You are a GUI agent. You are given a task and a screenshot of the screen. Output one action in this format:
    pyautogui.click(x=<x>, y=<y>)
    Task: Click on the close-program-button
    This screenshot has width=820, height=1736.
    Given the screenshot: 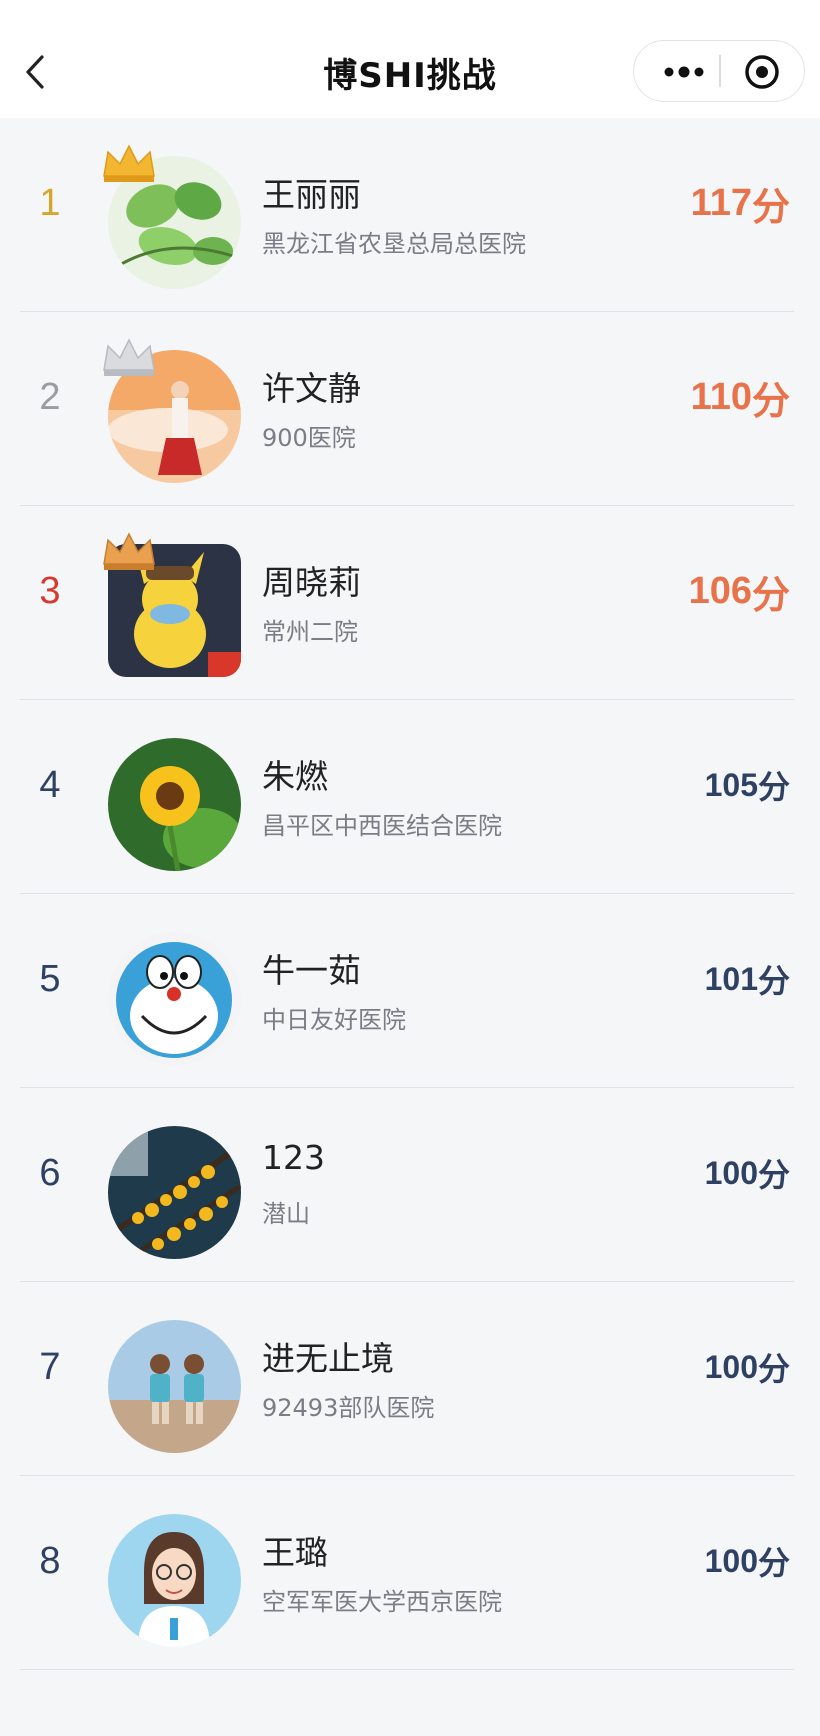 What is the action you would take?
    pyautogui.click(x=764, y=72)
    